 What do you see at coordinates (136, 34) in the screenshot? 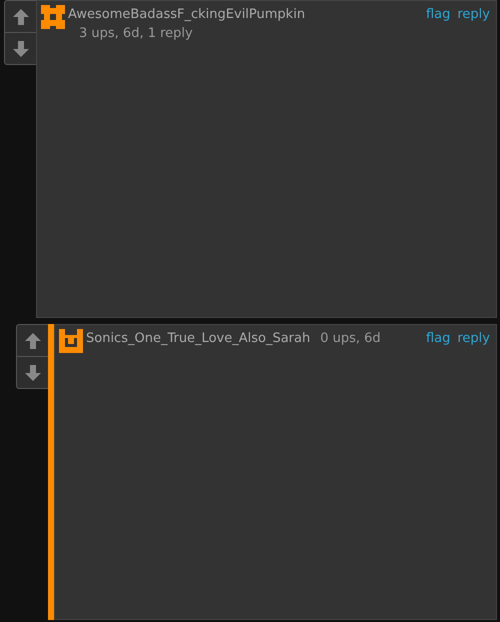
I see `comment-meta: 3 ups, 6d, 1 reply` at bounding box center [136, 34].